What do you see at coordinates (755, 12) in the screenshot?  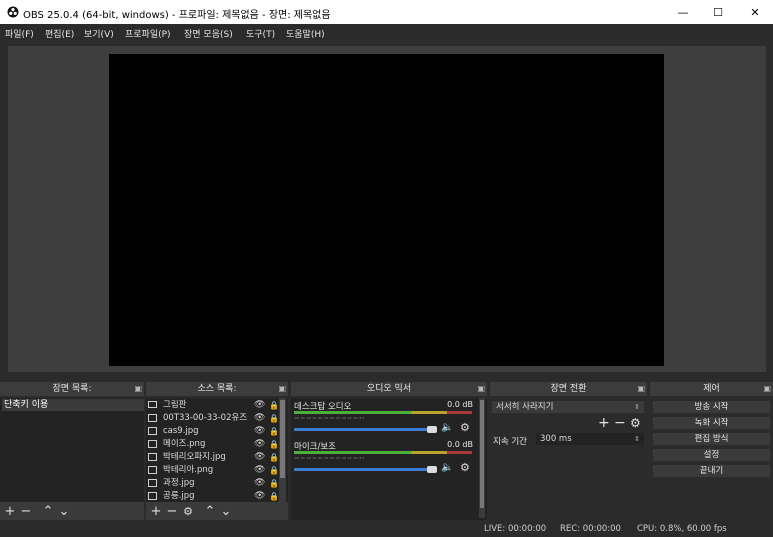 I see `close-button: ✕` at bounding box center [755, 12].